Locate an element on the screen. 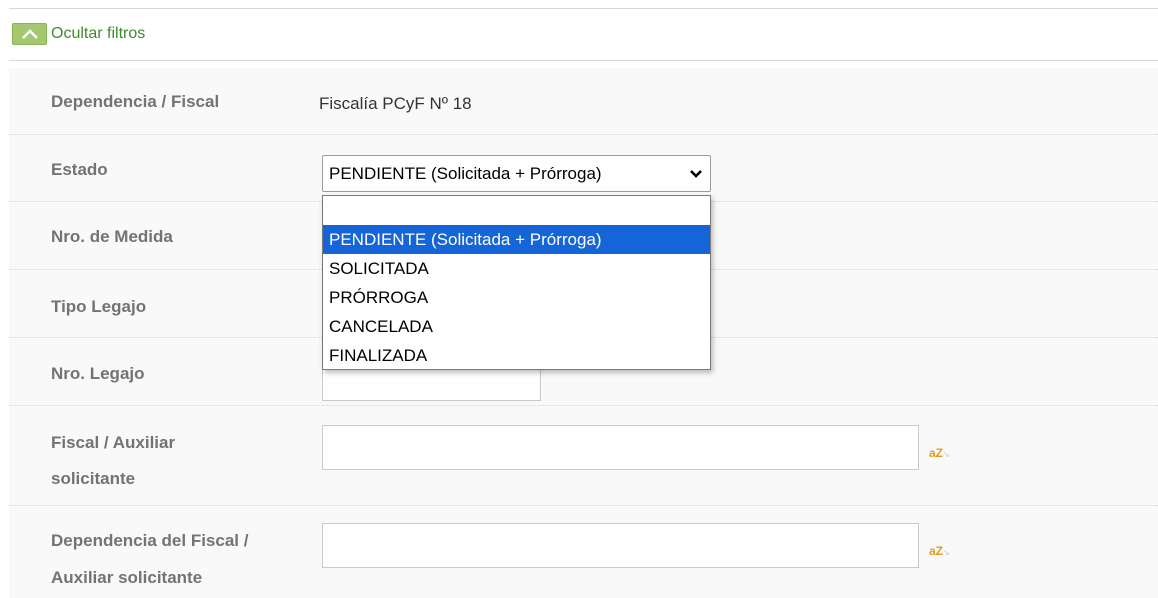  estado-option-solicitada: SOLICITADA is located at coordinates (516, 268).